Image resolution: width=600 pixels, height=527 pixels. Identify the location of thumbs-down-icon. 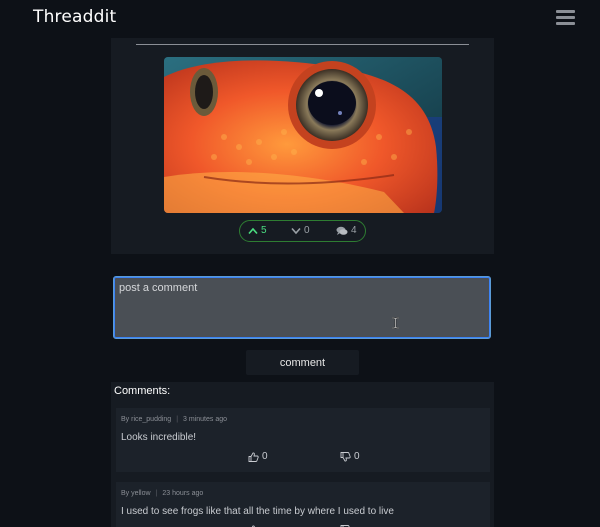
(345, 456).